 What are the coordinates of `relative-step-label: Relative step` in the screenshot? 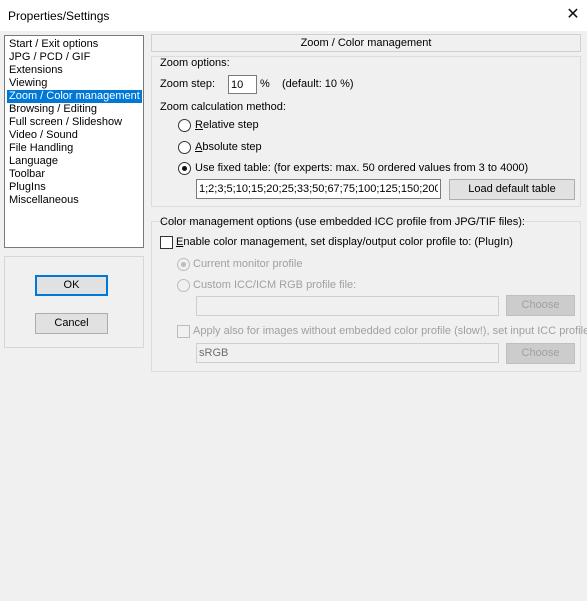 It's located at (227, 125).